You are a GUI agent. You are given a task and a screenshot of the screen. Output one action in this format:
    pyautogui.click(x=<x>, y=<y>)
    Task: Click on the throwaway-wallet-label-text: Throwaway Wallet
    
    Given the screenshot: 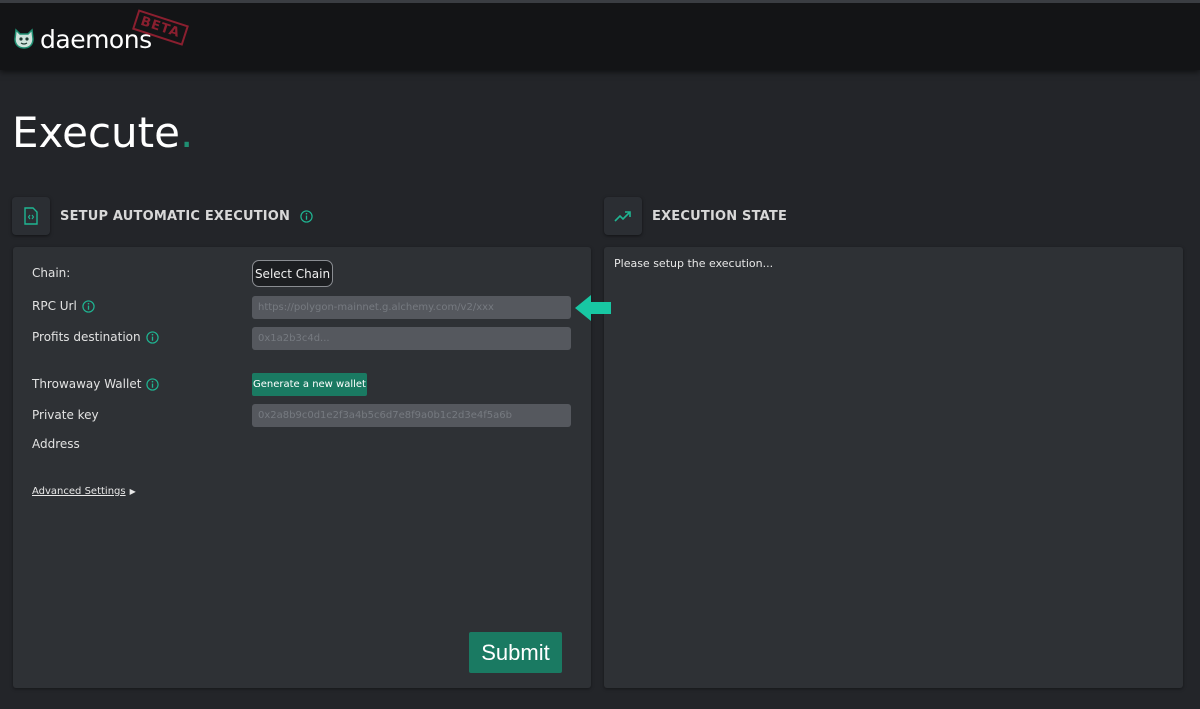 What is the action you would take?
    pyautogui.click(x=87, y=384)
    